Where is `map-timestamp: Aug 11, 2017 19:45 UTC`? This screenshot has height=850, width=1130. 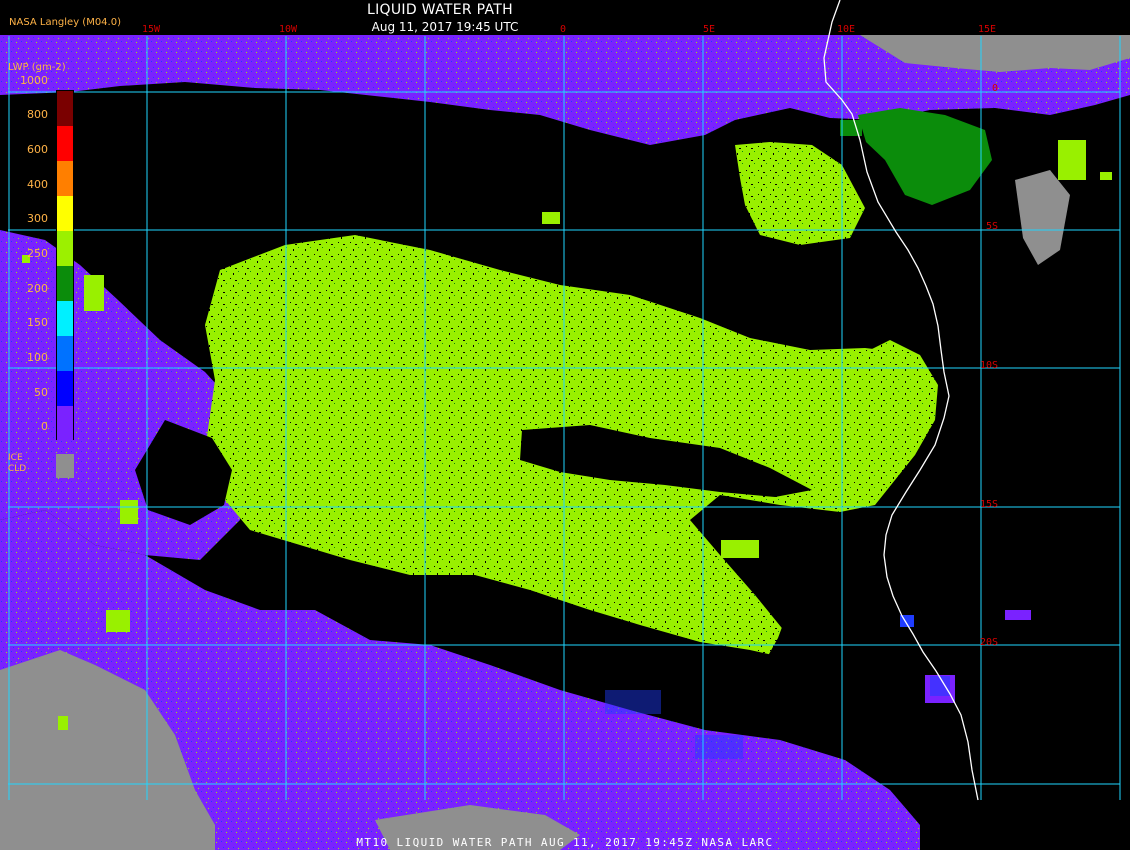
map-timestamp: Aug 11, 2017 19:45 UTC is located at coordinates (445, 27).